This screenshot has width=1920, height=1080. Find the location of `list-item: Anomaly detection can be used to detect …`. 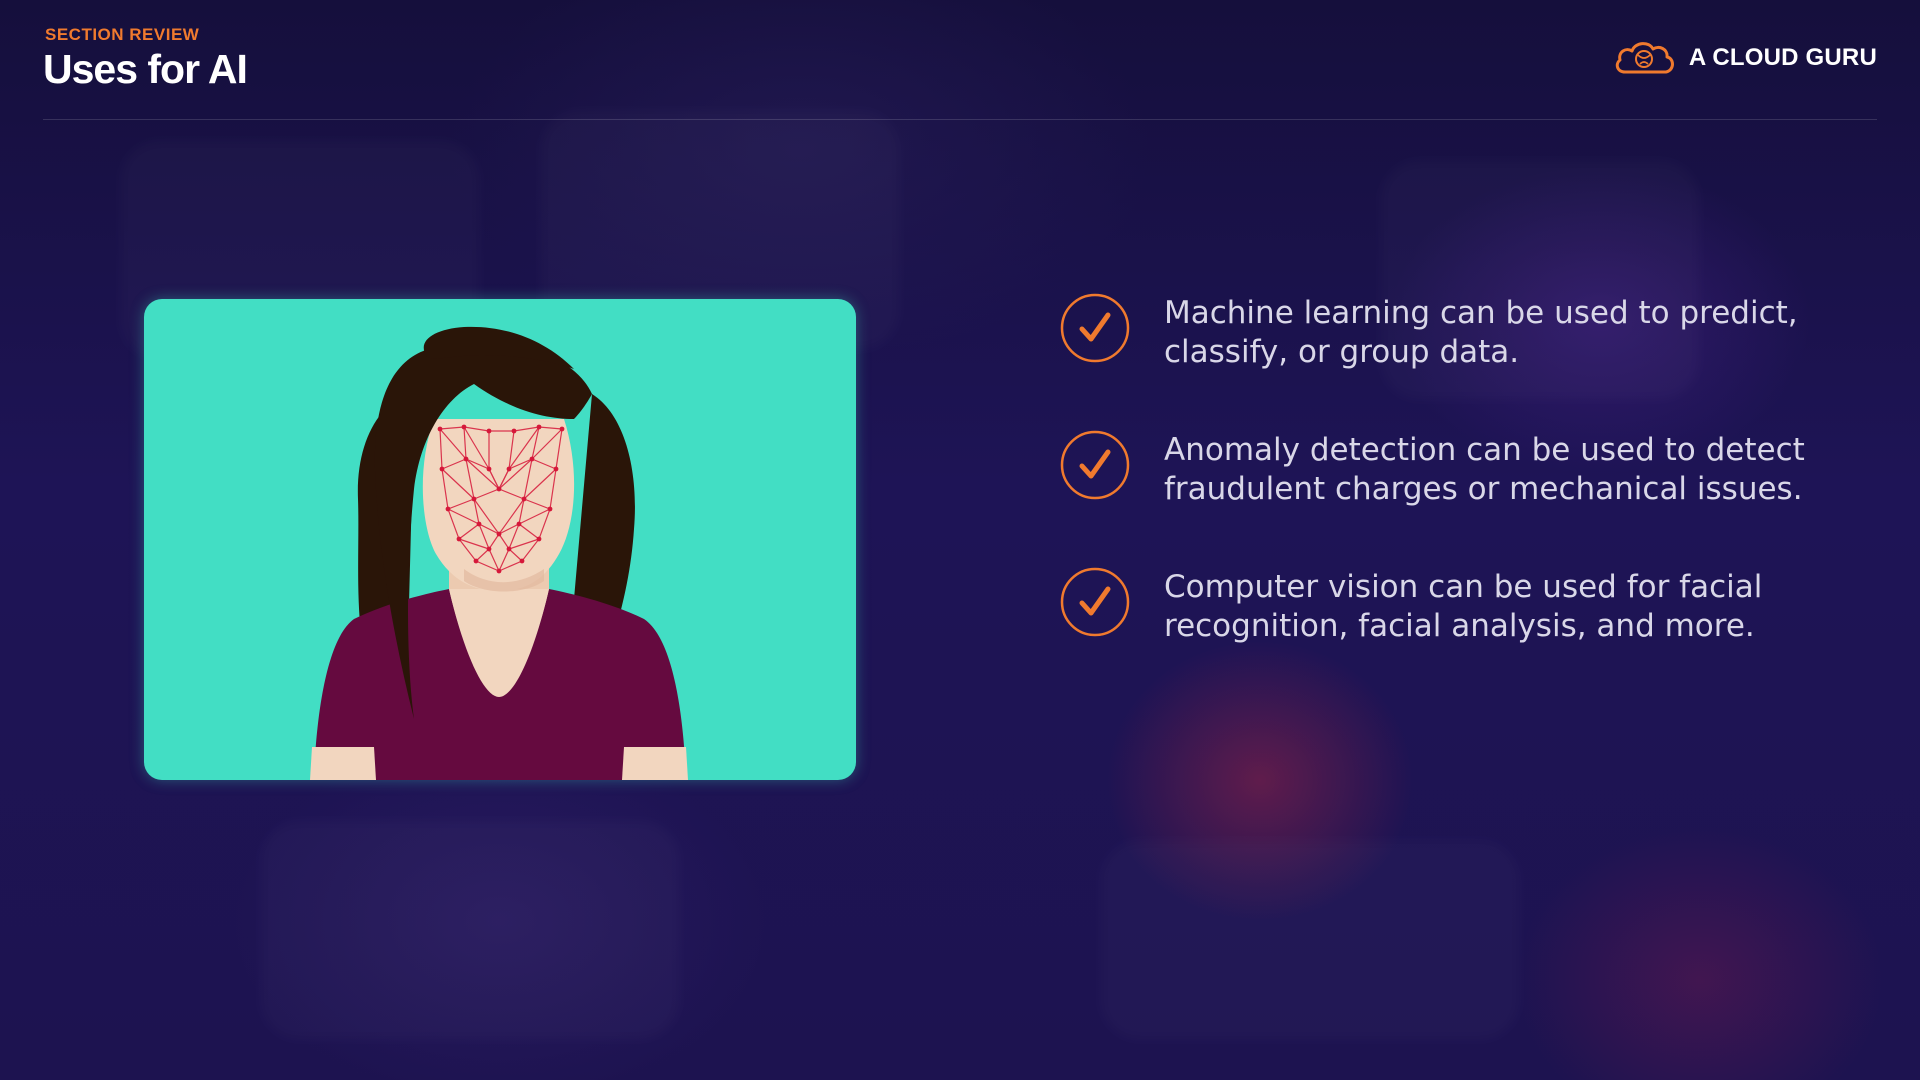

list-item: Anomaly detection can be used to detect … is located at coordinates (1457, 469).